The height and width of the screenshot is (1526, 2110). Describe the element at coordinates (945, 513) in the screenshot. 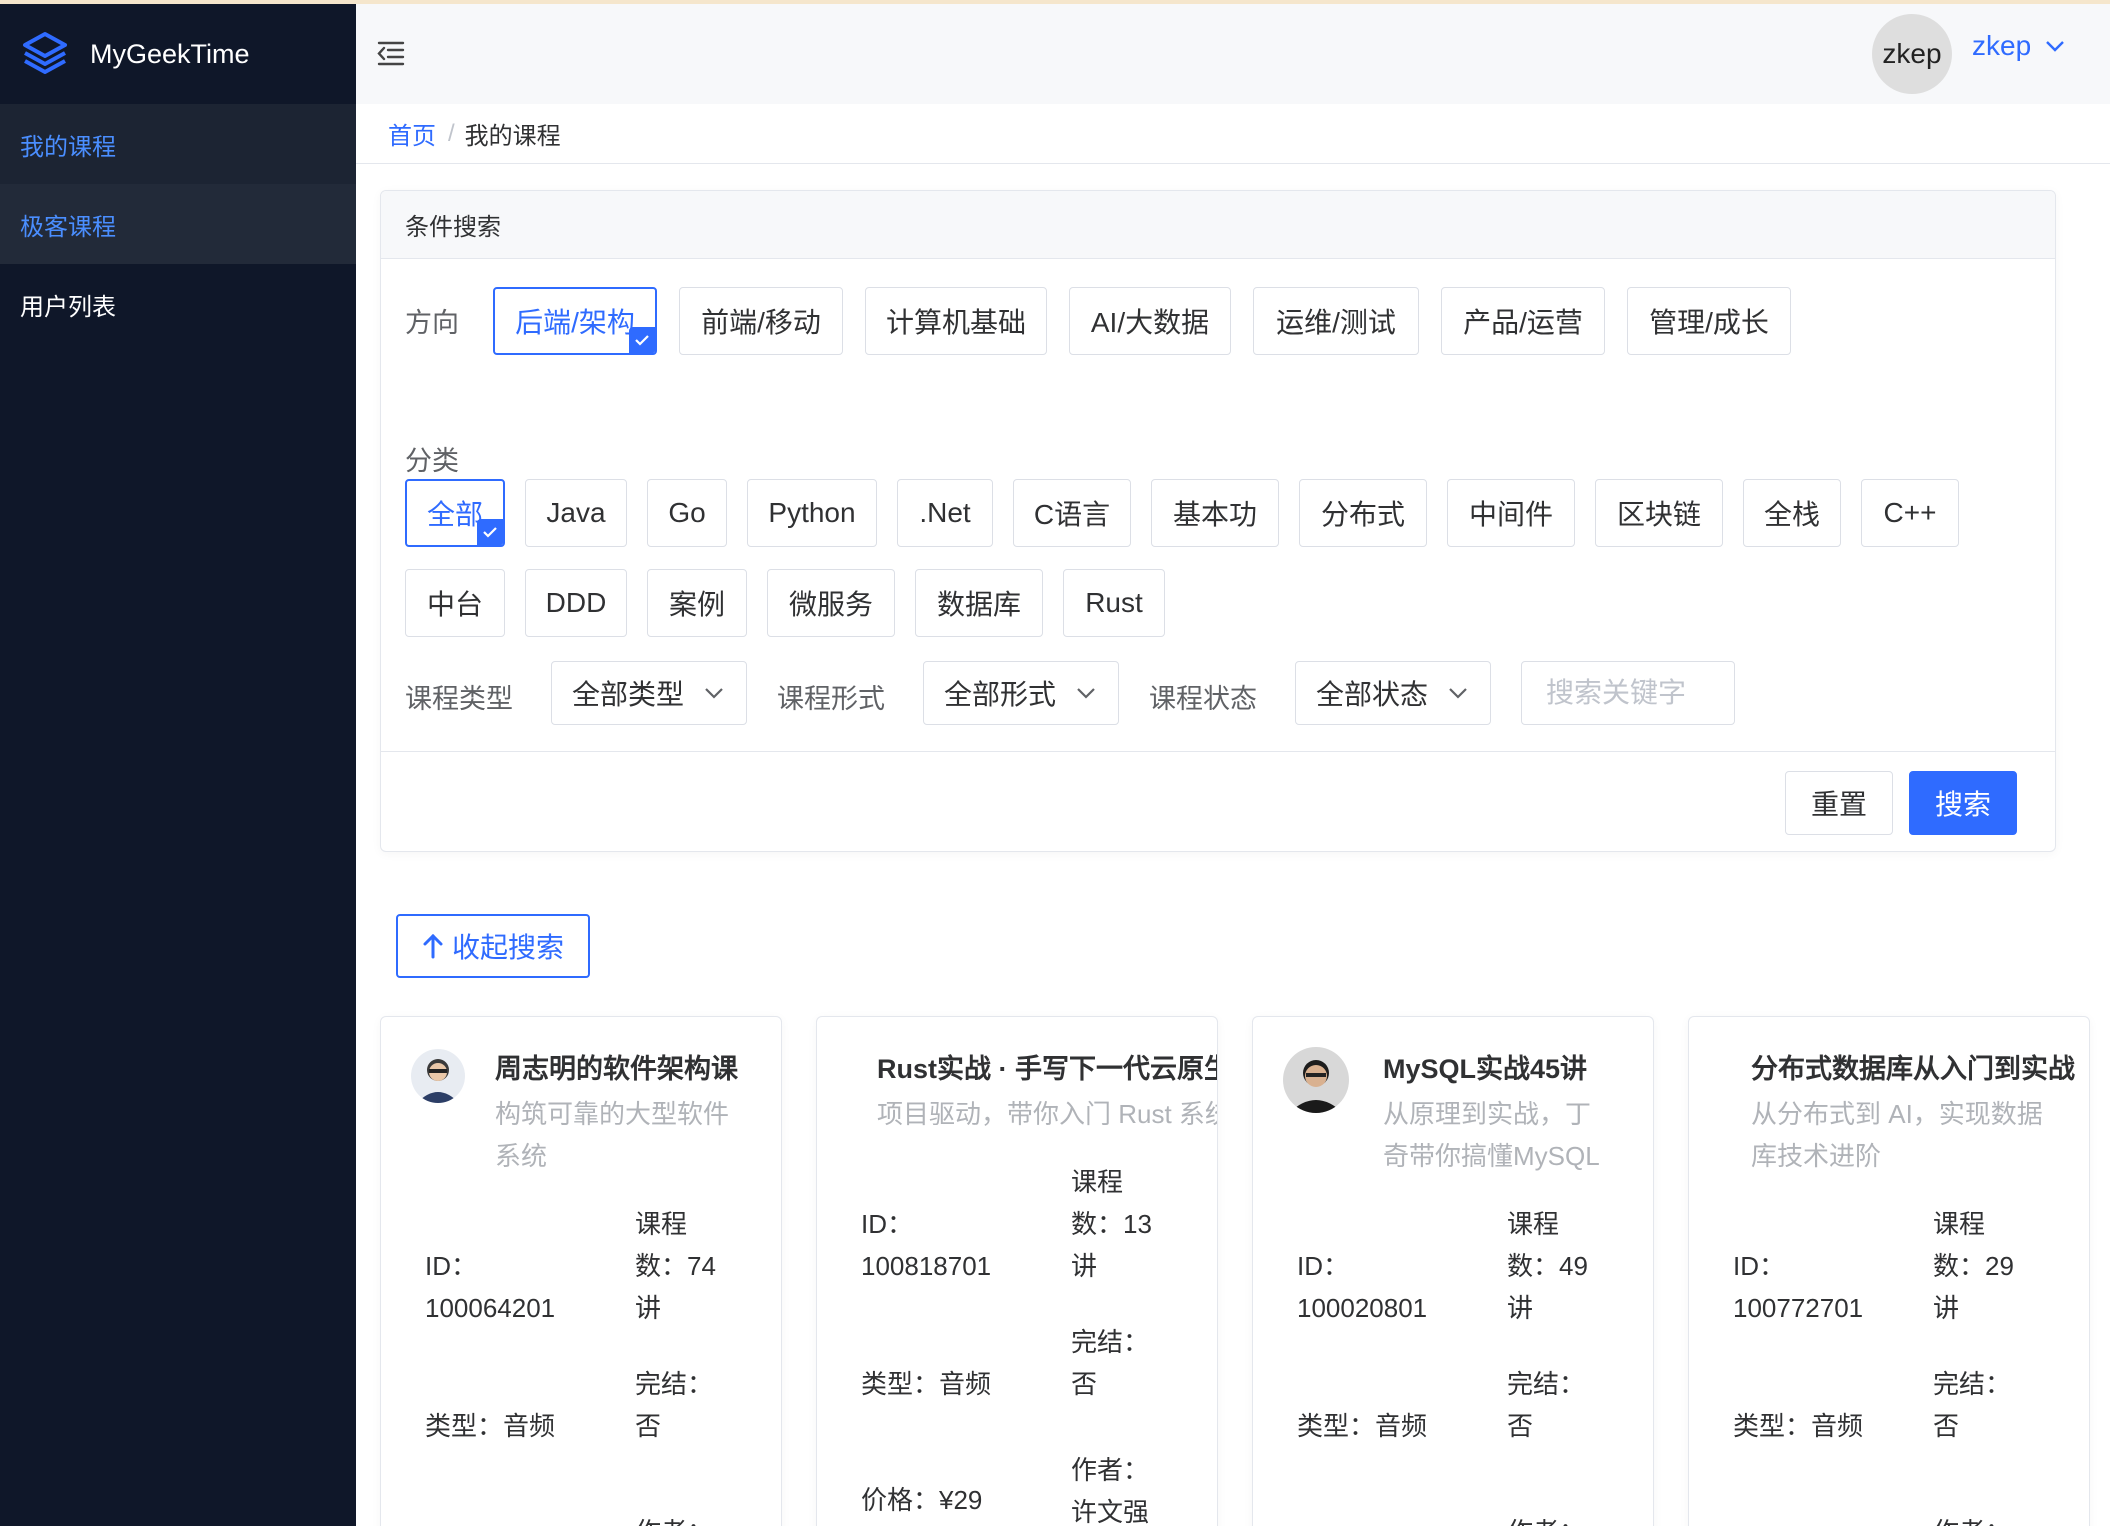

I see `category-tag-dotnet: .Net` at that location.